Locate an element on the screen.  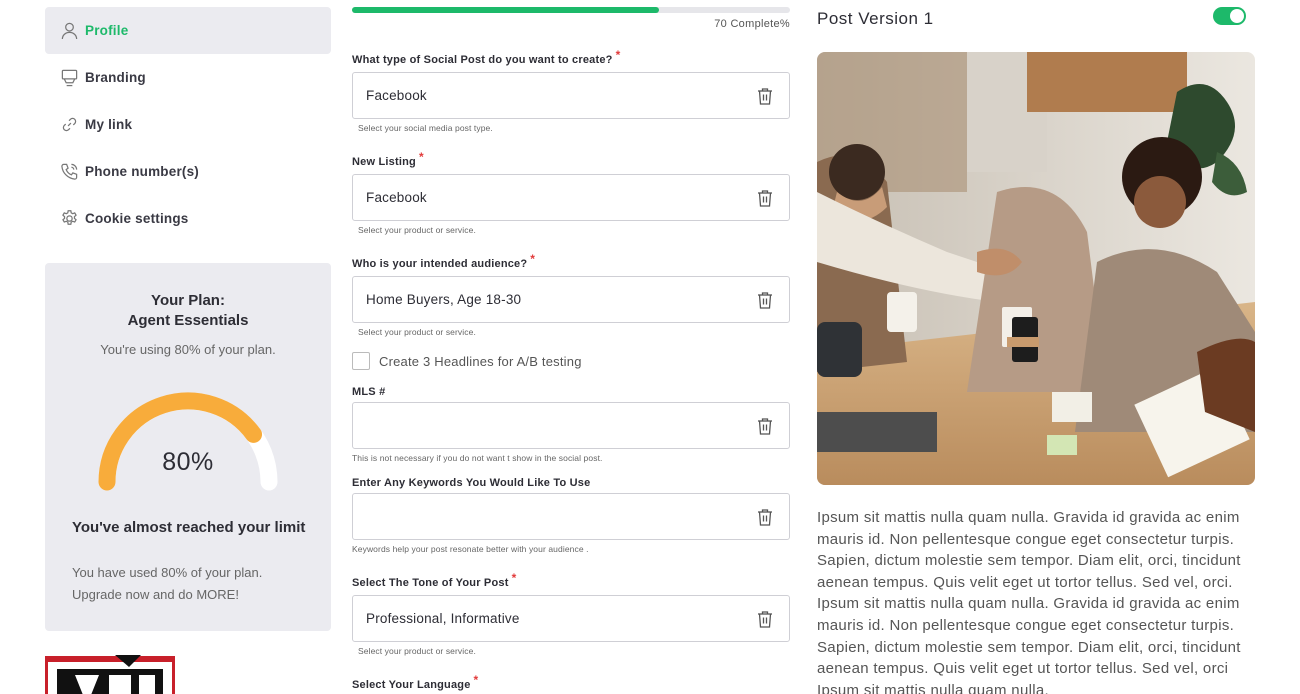
audience-select: Home Buyers, Age 18-30 is located at coordinates (571, 299).